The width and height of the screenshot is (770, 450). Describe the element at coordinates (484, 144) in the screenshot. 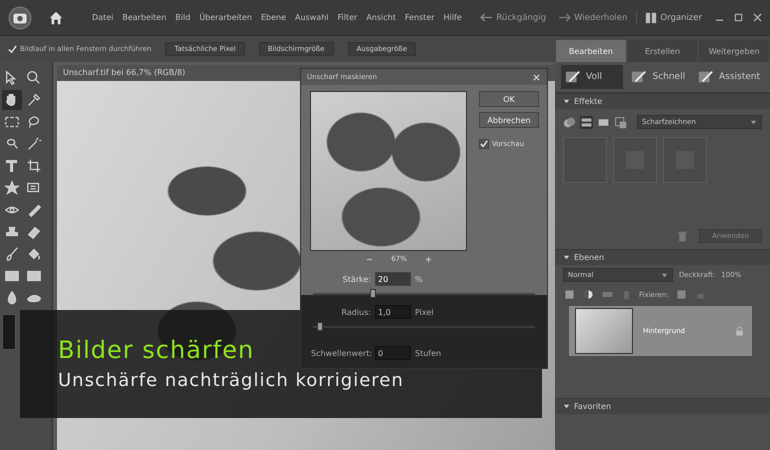

I see `checkbox` at that location.